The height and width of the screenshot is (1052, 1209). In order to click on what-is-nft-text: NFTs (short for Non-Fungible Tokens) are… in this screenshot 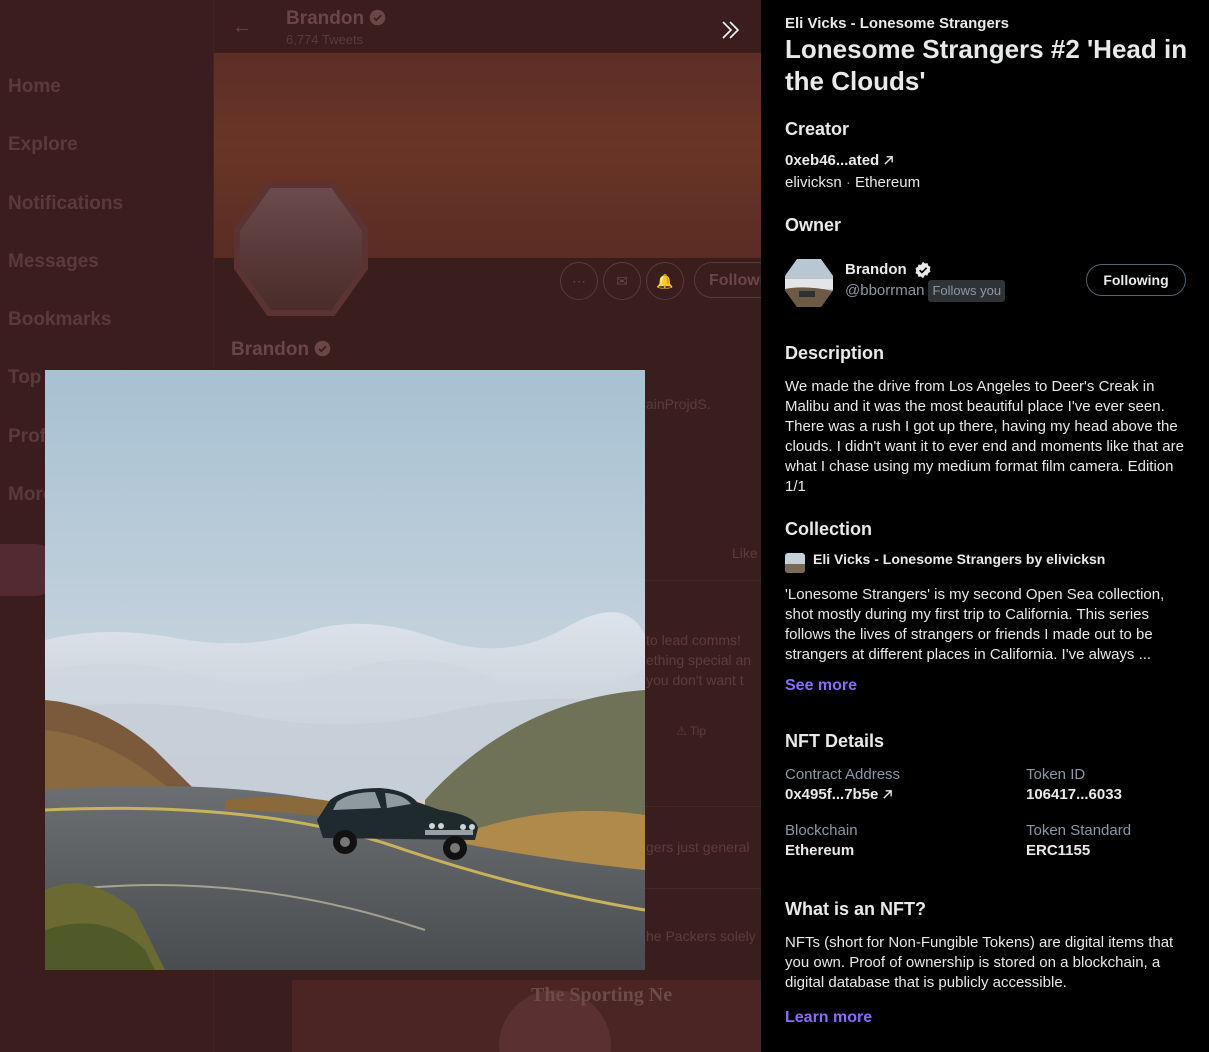, I will do `click(979, 962)`.